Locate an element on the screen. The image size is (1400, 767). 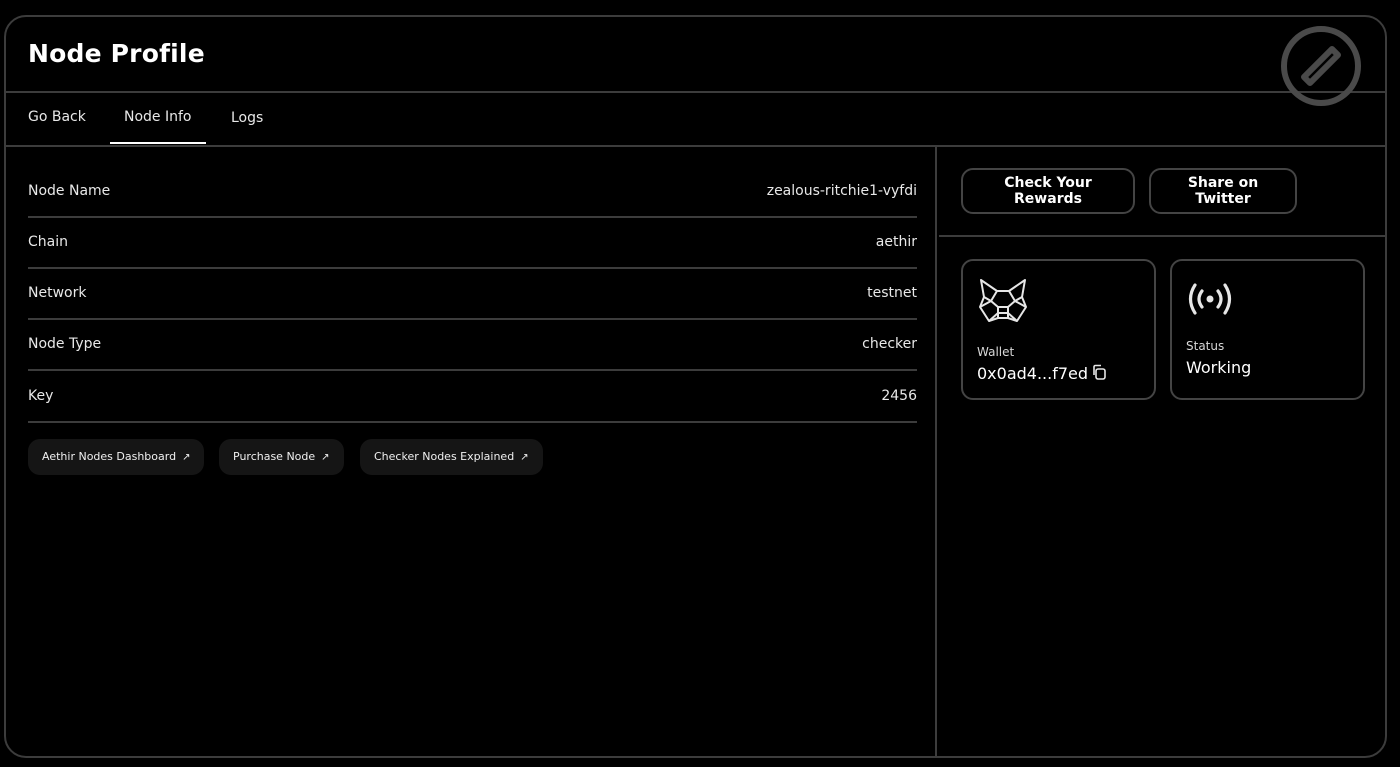
share-twitter-button: Share on Twitter is located at coordinates (1223, 191).